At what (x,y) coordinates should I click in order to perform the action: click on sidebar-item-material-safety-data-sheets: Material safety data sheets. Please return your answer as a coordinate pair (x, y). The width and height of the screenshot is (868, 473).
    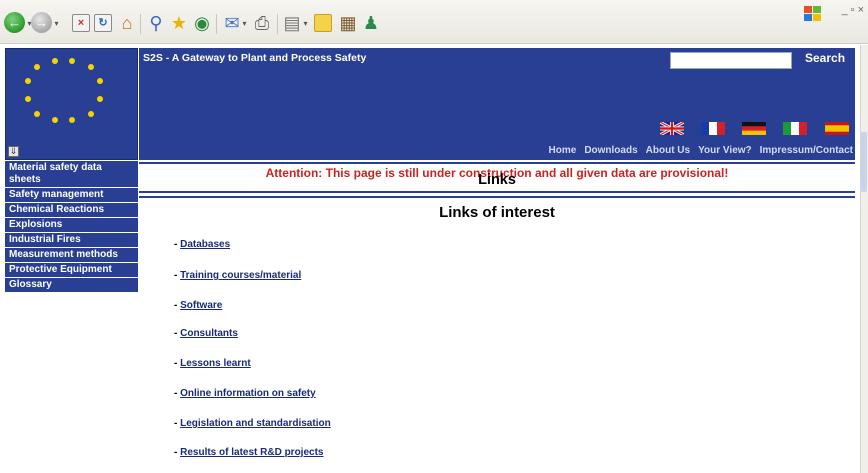
    Looking at the image, I should click on (71, 174).